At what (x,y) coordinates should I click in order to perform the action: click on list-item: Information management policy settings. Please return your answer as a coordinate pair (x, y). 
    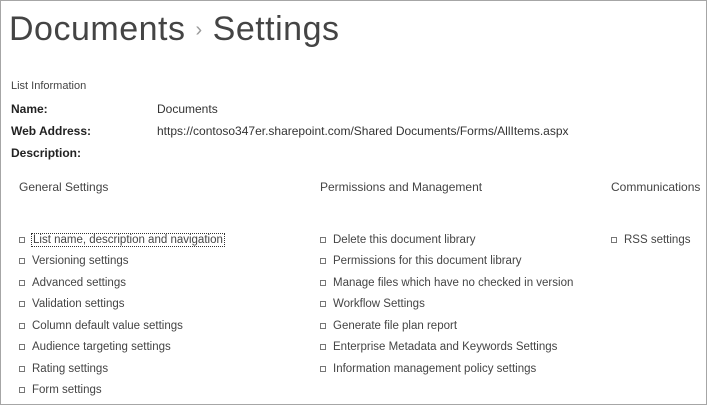
    Looking at the image, I should click on (446, 369).